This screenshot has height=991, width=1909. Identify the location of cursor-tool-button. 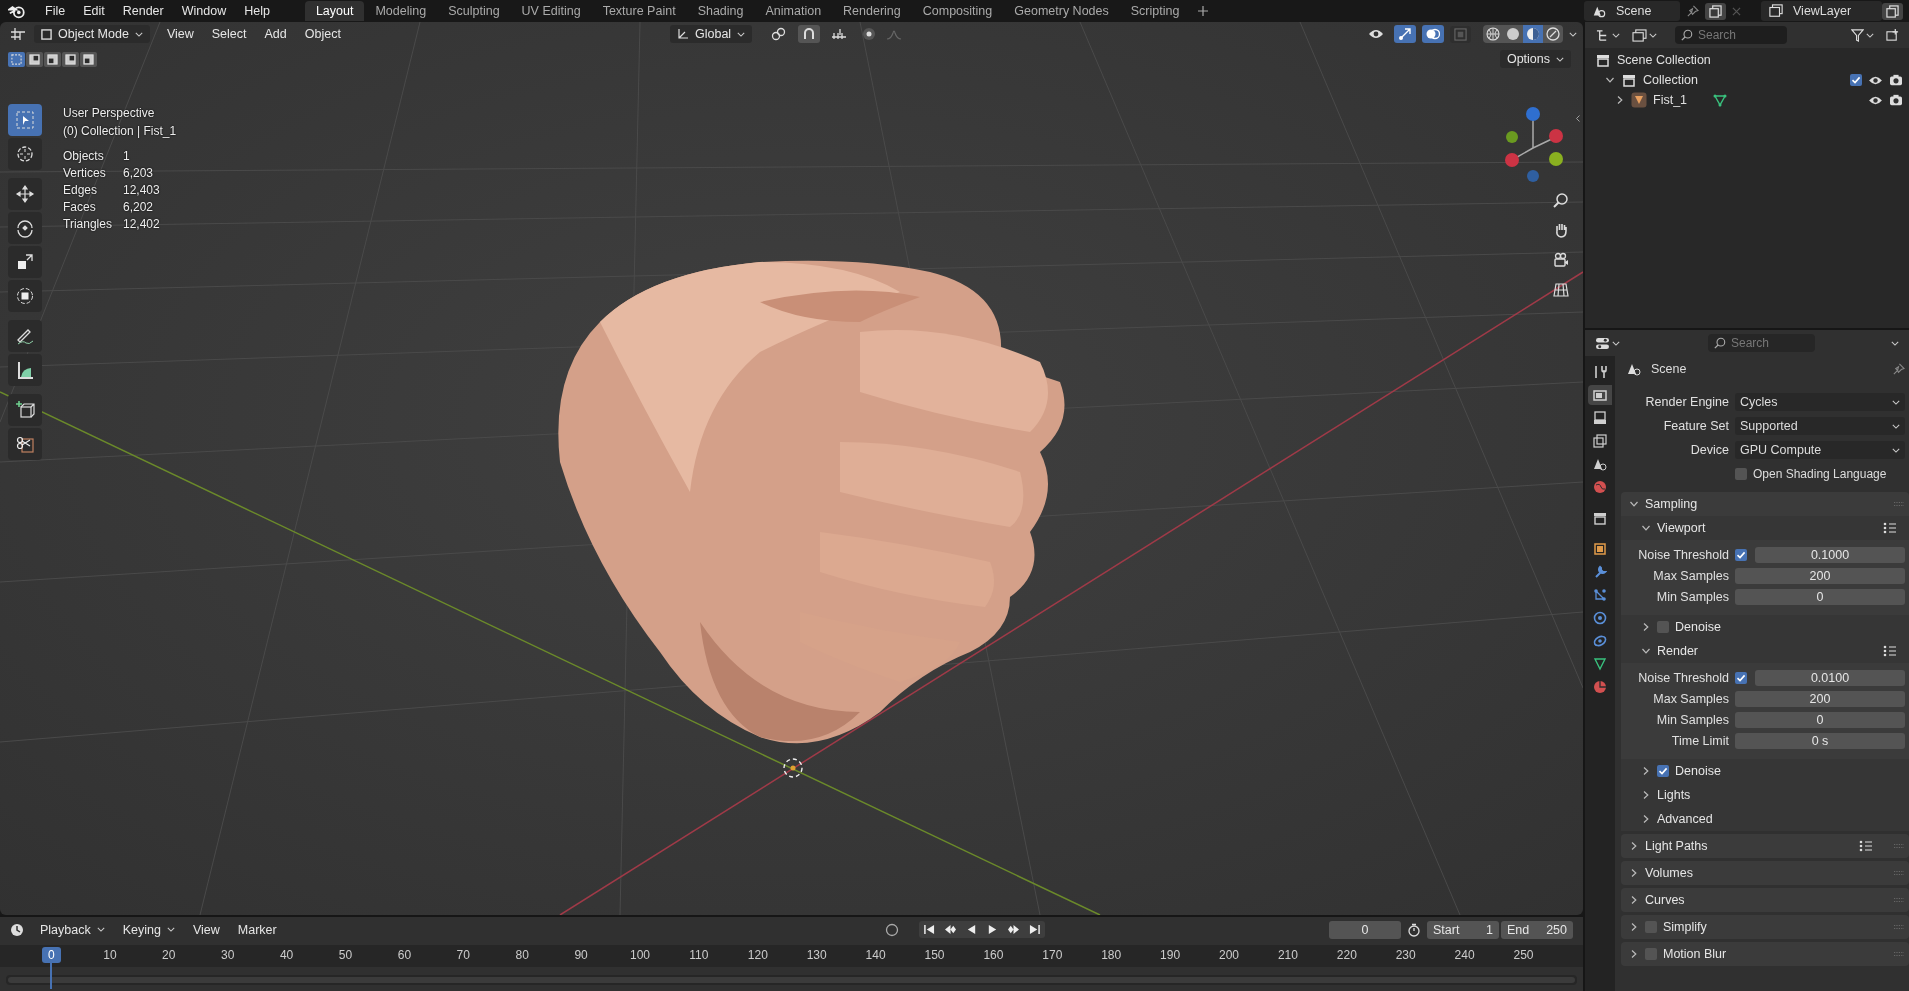
(25, 154).